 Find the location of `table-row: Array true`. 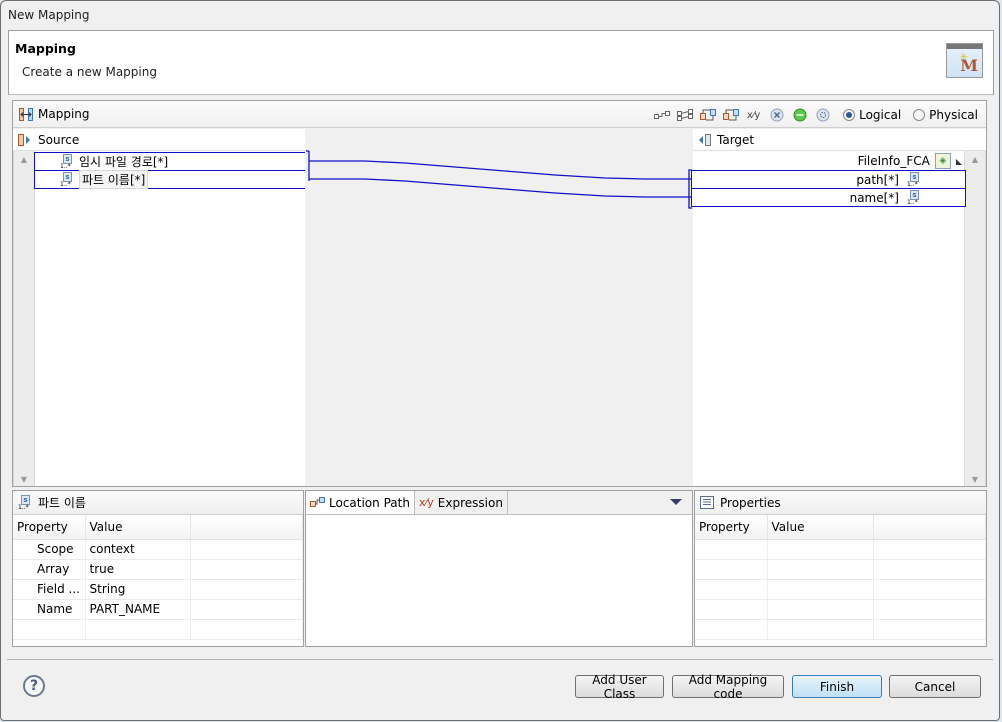

table-row: Array true is located at coordinates (158, 569).